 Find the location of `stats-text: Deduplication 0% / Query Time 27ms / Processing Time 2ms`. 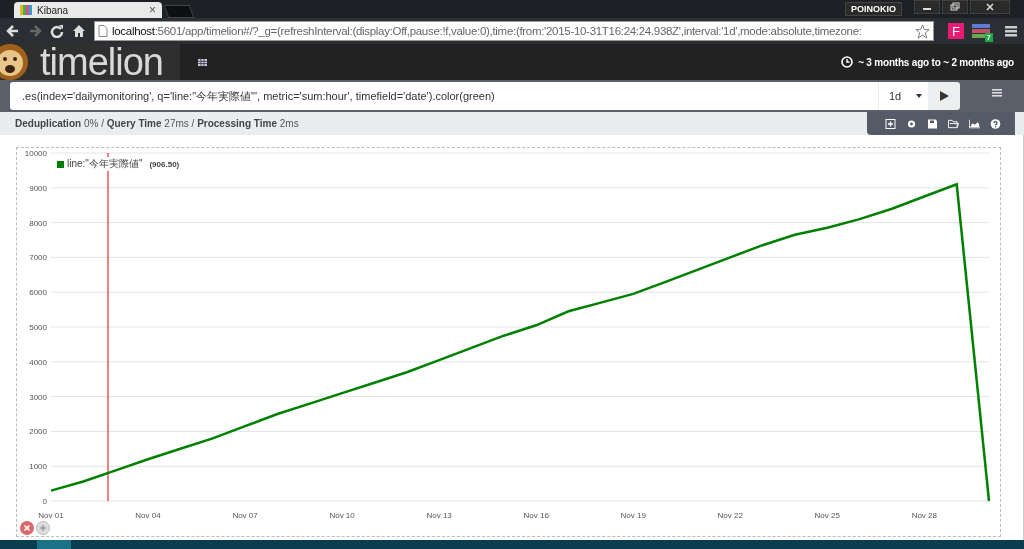

stats-text: Deduplication 0% / Query Time 27ms / Processing Time 2ms is located at coordinates (157, 123).